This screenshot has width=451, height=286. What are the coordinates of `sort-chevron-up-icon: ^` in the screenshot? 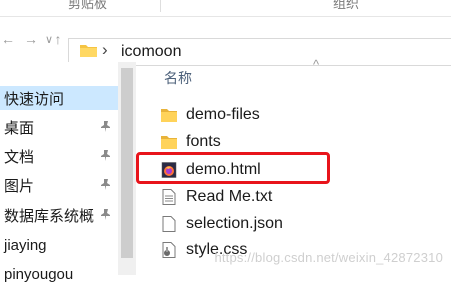 It's located at (316, 64).